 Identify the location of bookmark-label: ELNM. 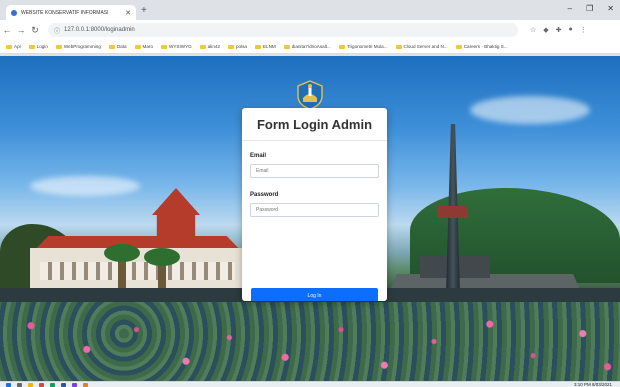
(269, 46).